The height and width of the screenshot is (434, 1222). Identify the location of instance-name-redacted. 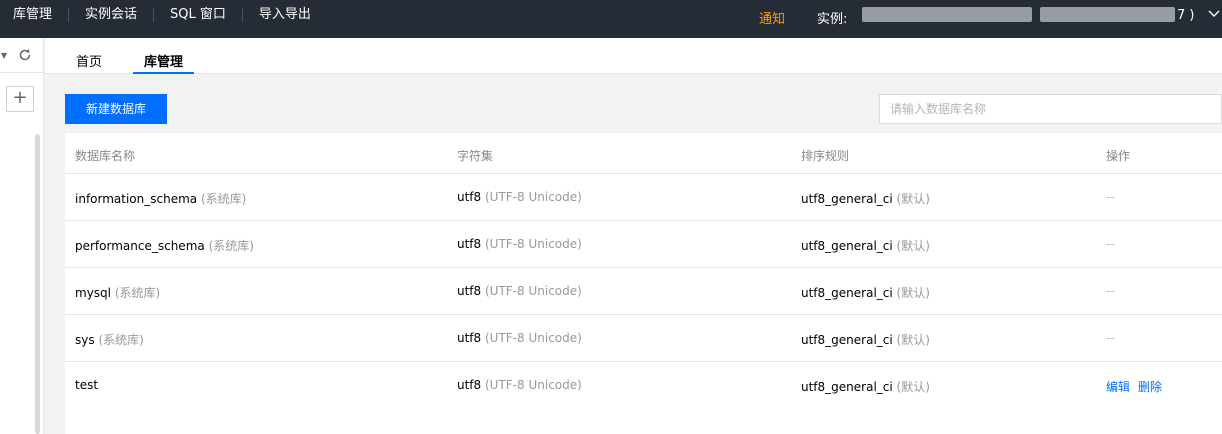
(947, 14).